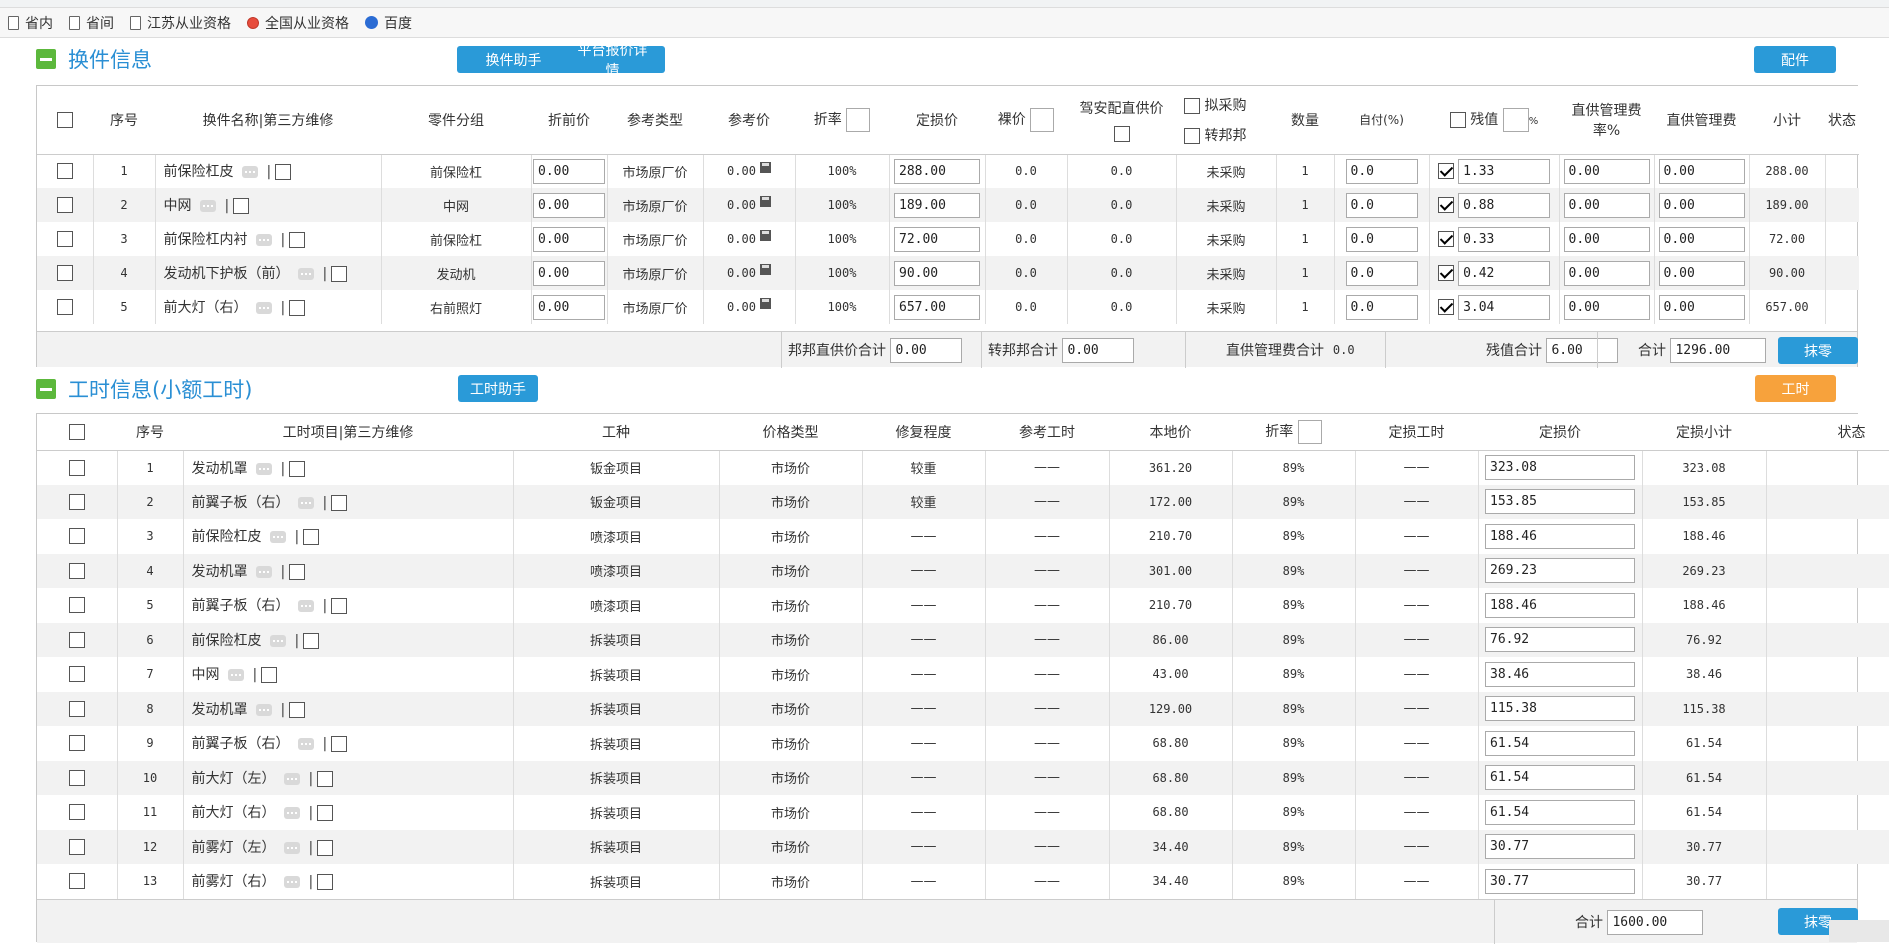 The image size is (1889, 944). I want to click on loss-price-input: 189.00, so click(937, 205).